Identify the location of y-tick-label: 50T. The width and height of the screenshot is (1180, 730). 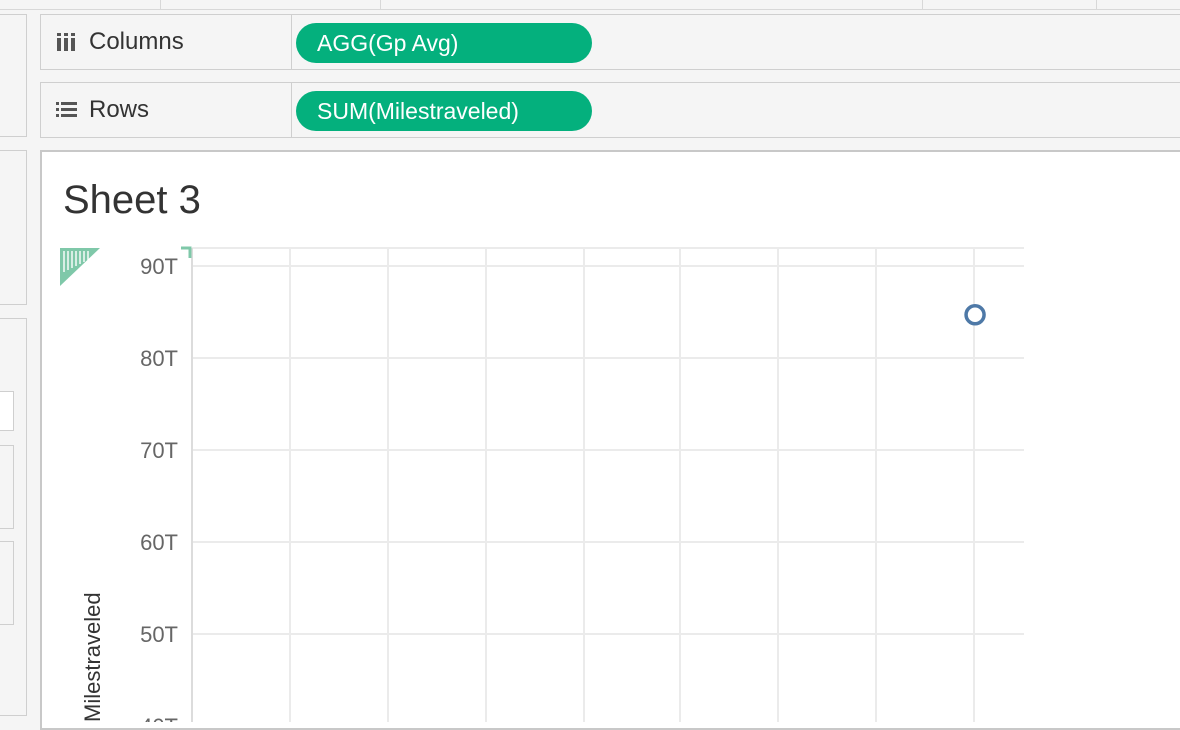
(159, 634).